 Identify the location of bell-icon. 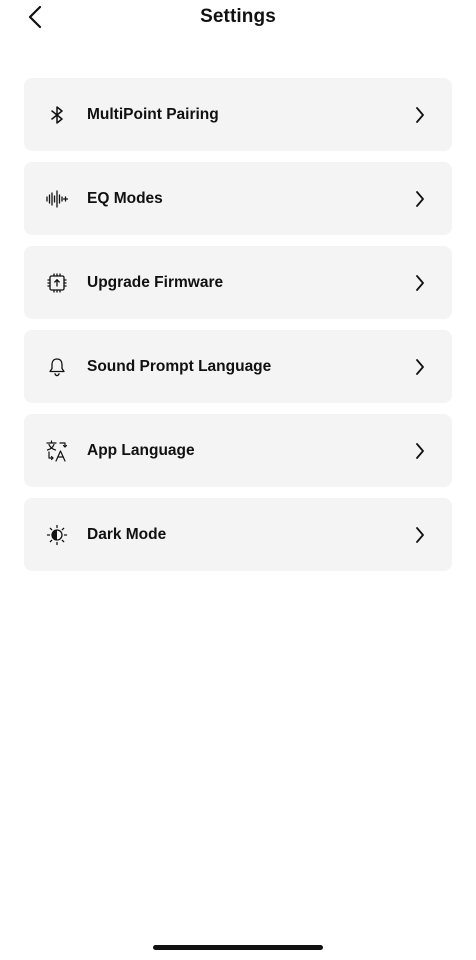
(57, 367).